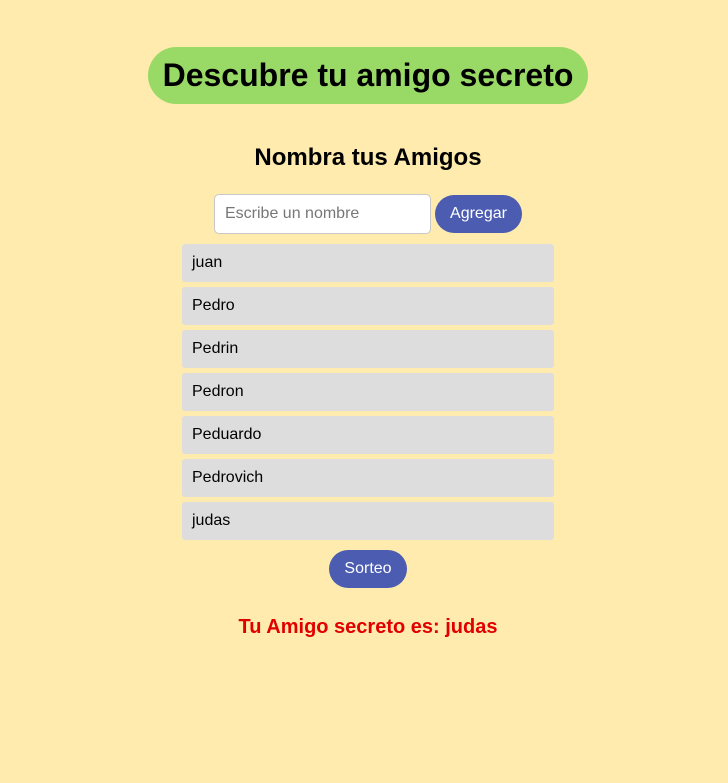 This screenshot has width=728, height=783. I want to click on friend-list-item: Pedrovich, so click(368, 478).